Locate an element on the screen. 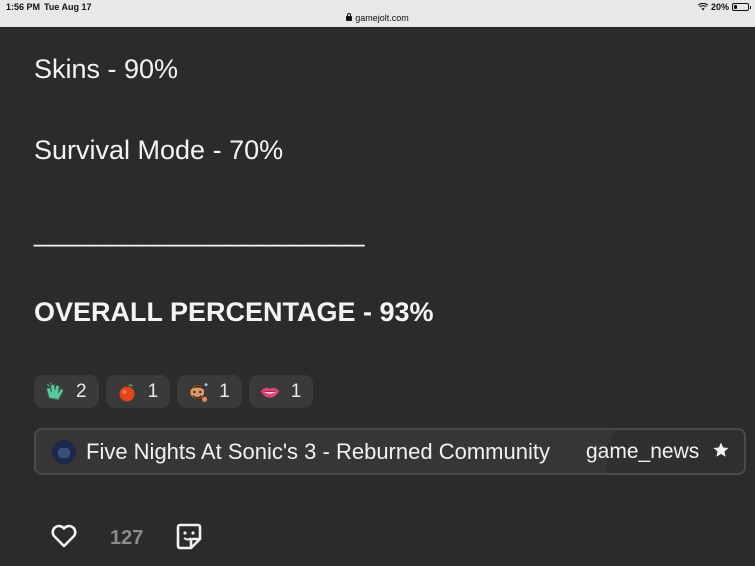 This screenshot has width=755, height=566. status-time: 1:56 PM is located at coordinates (23, 7).